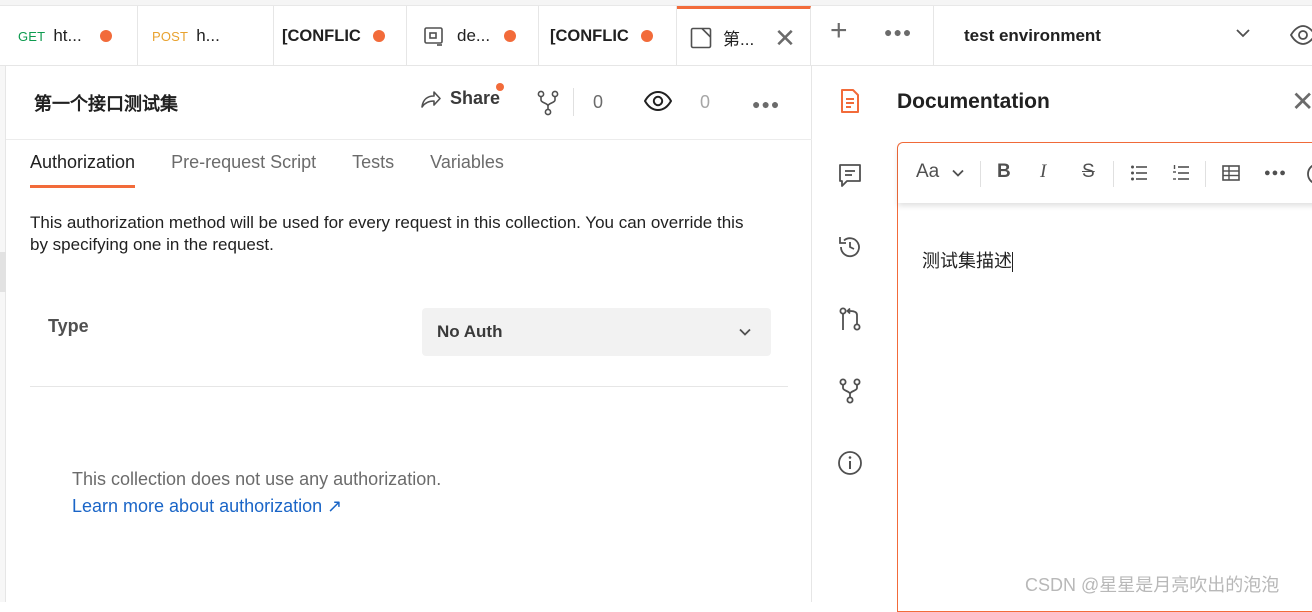 Image resolution: width=1312 pixels, height=612 pixels. I want to click on tab-conflict-2: [CONFLIC, so click(608, 36).